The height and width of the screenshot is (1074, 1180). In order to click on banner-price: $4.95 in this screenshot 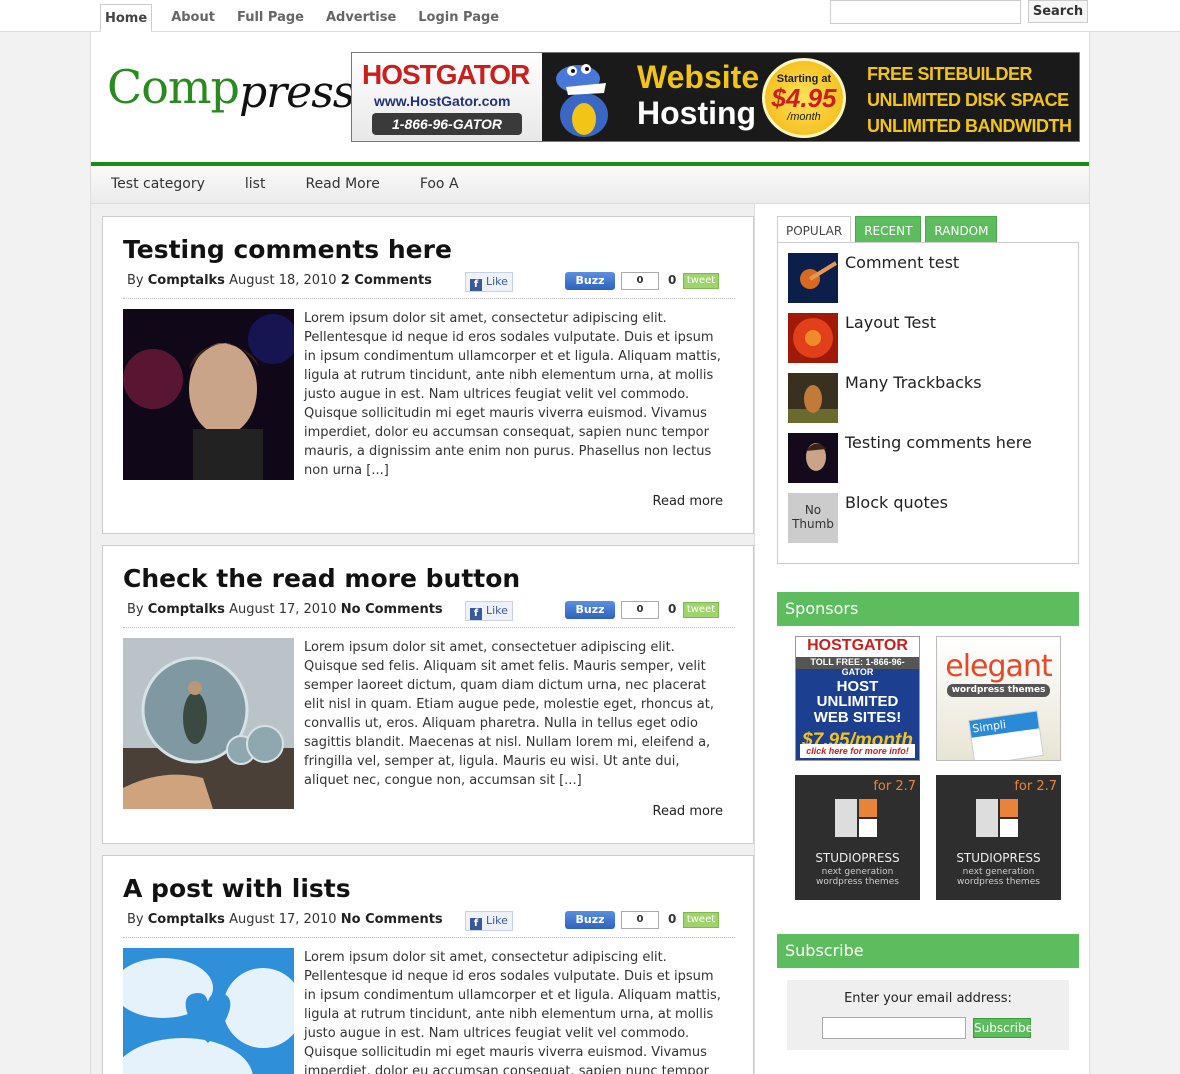, I will do `click(804, 98)`.